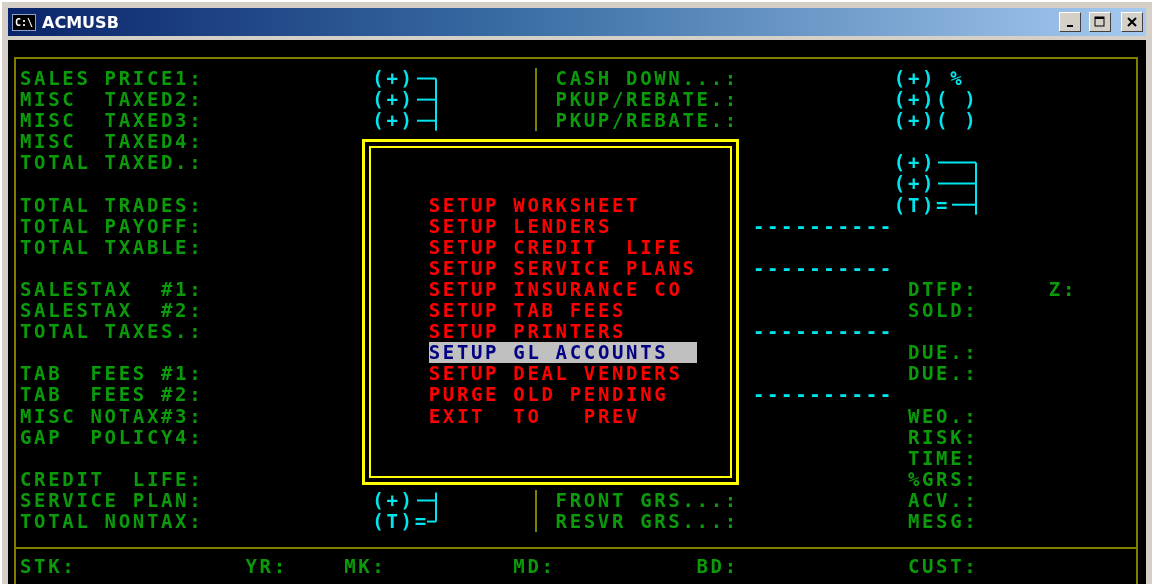  I want to click on field-label: TOTAL NONTAX:, so click(112, 521).